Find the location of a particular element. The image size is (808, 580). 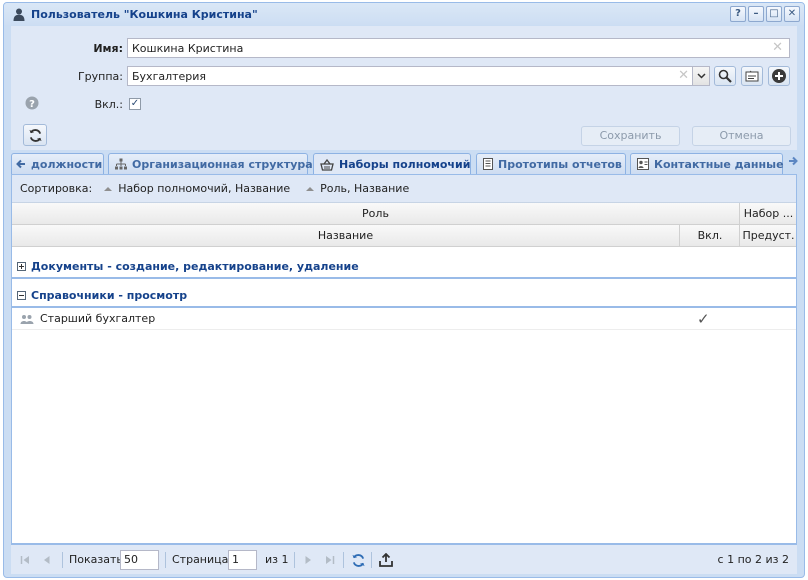

group-row: Справочники - просмотр is located at coordinates (404, 296).